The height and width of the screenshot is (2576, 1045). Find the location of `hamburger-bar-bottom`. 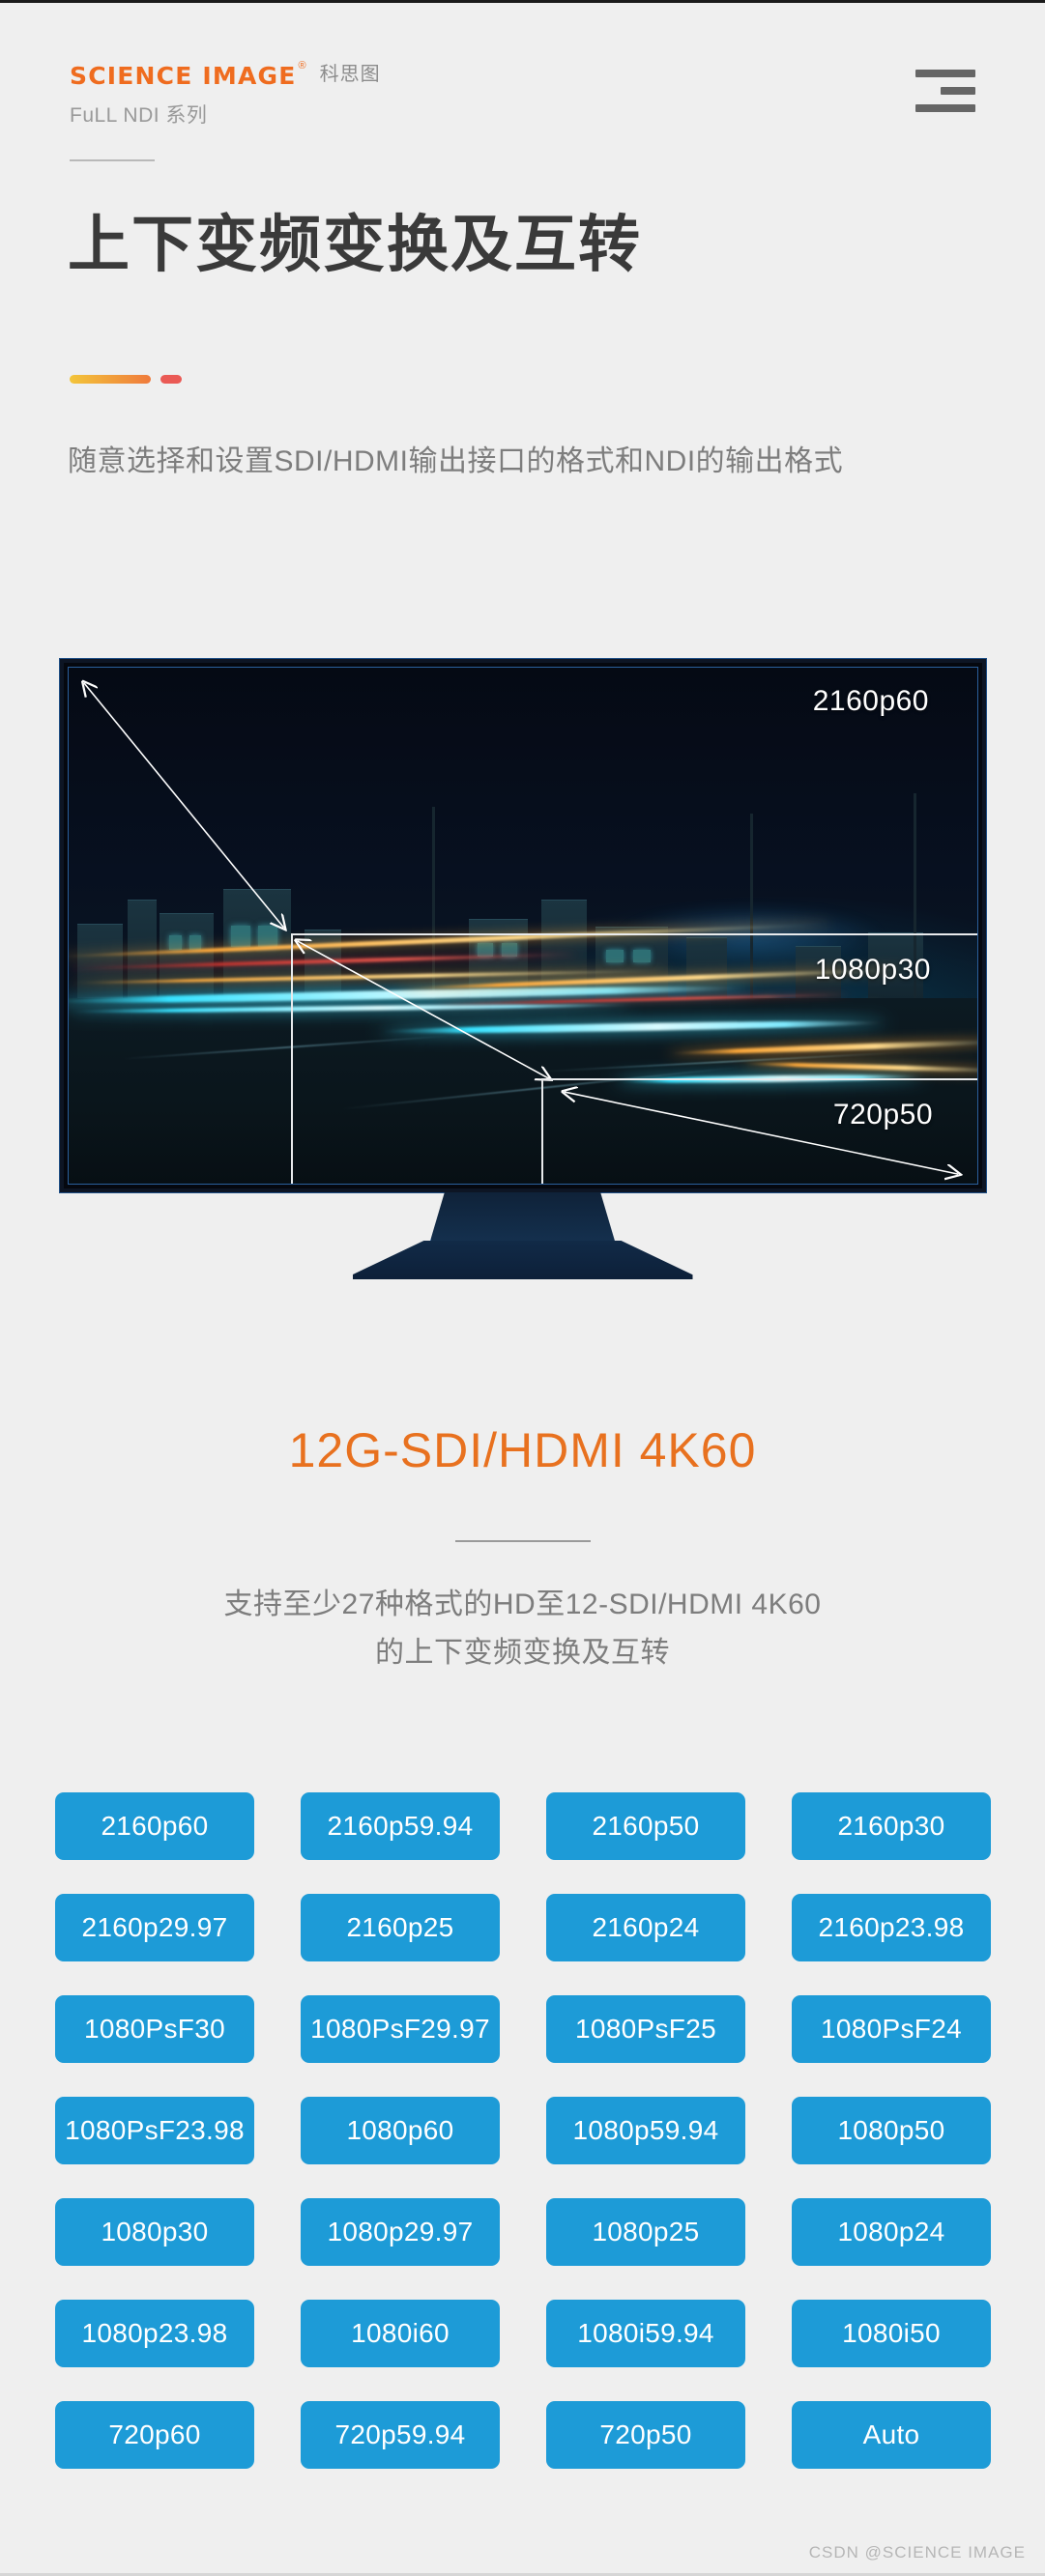

hamburger-bar-bottom is located at coordinates (945, 108).